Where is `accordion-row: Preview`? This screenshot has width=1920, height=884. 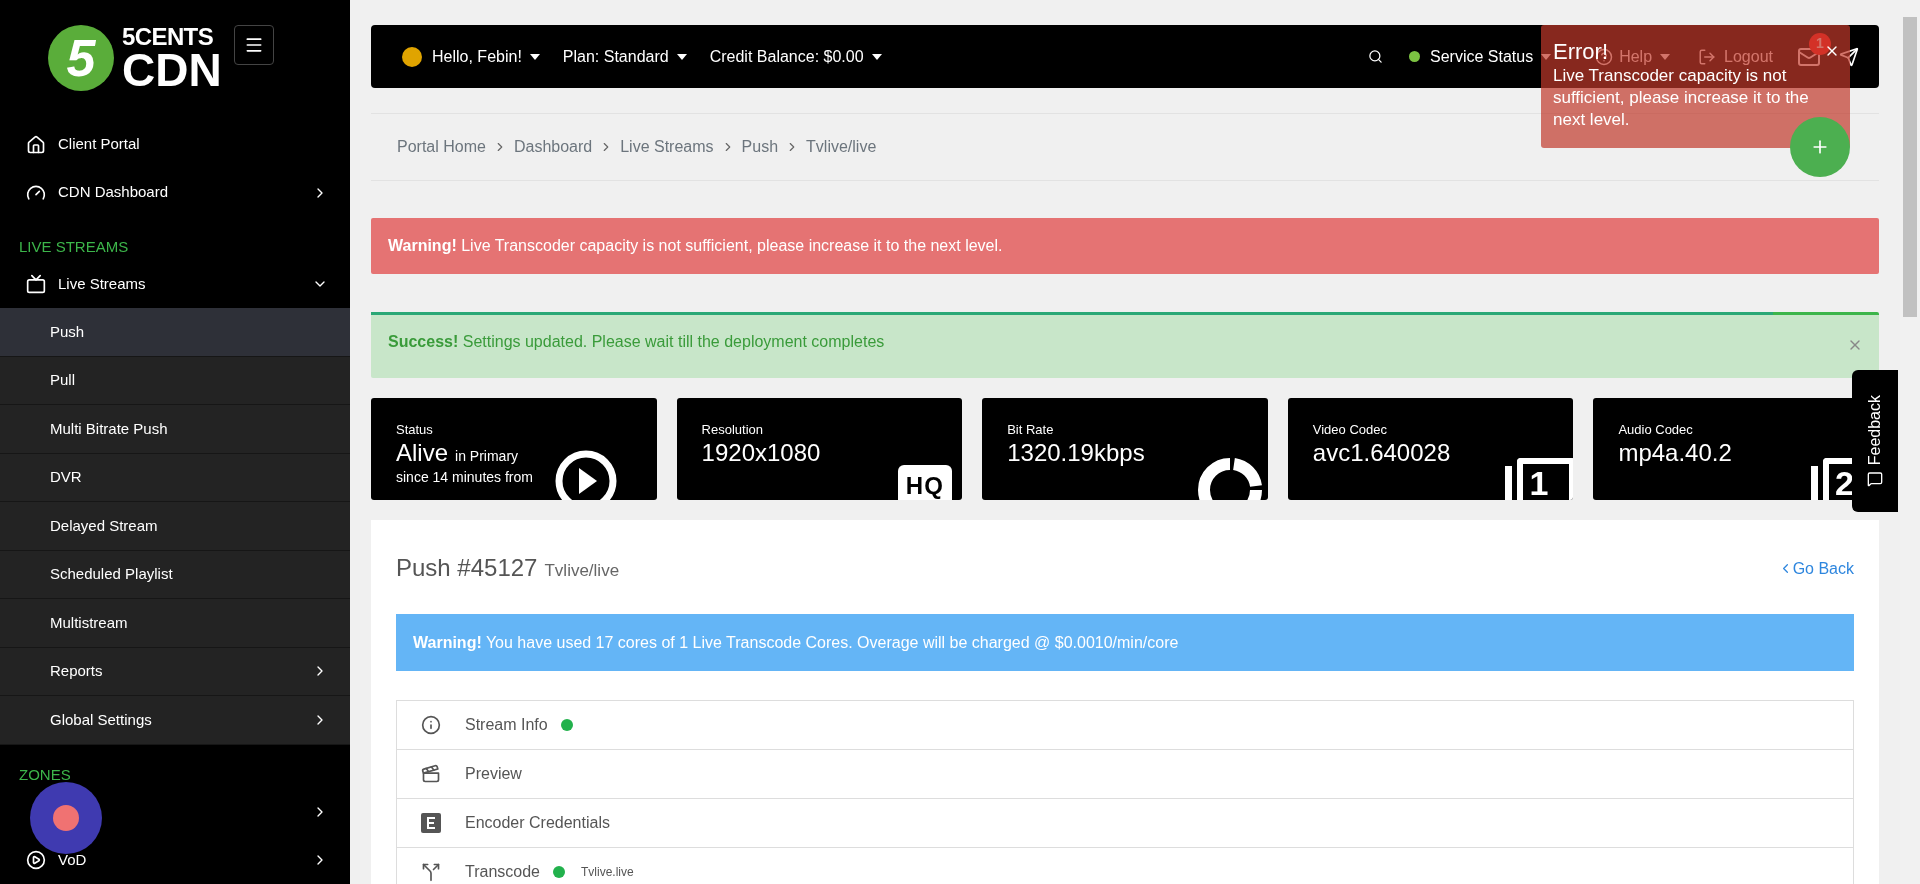
accordion-row: Preview is located at coordinates (1125, 774).